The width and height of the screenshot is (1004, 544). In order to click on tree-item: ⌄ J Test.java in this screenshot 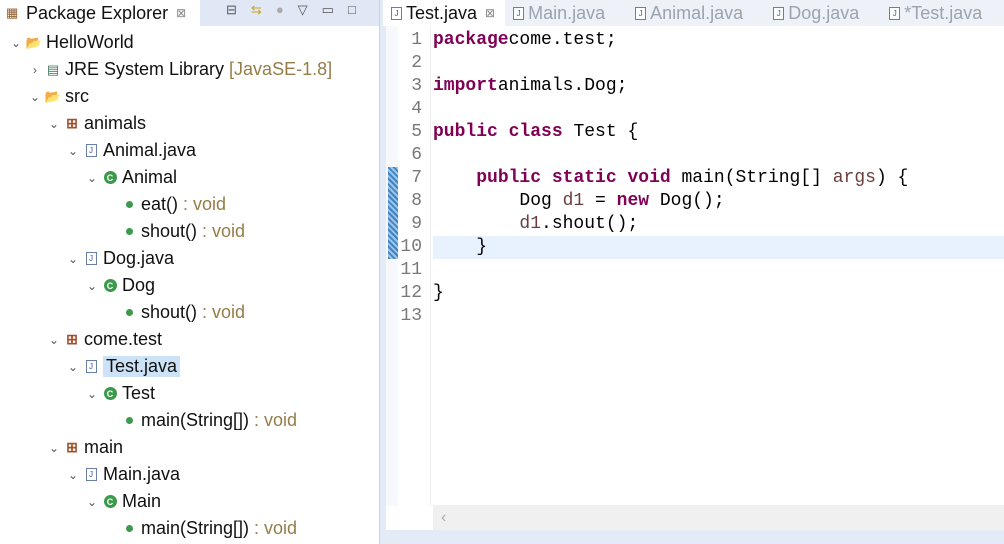, I will do `click(123, 366)`.